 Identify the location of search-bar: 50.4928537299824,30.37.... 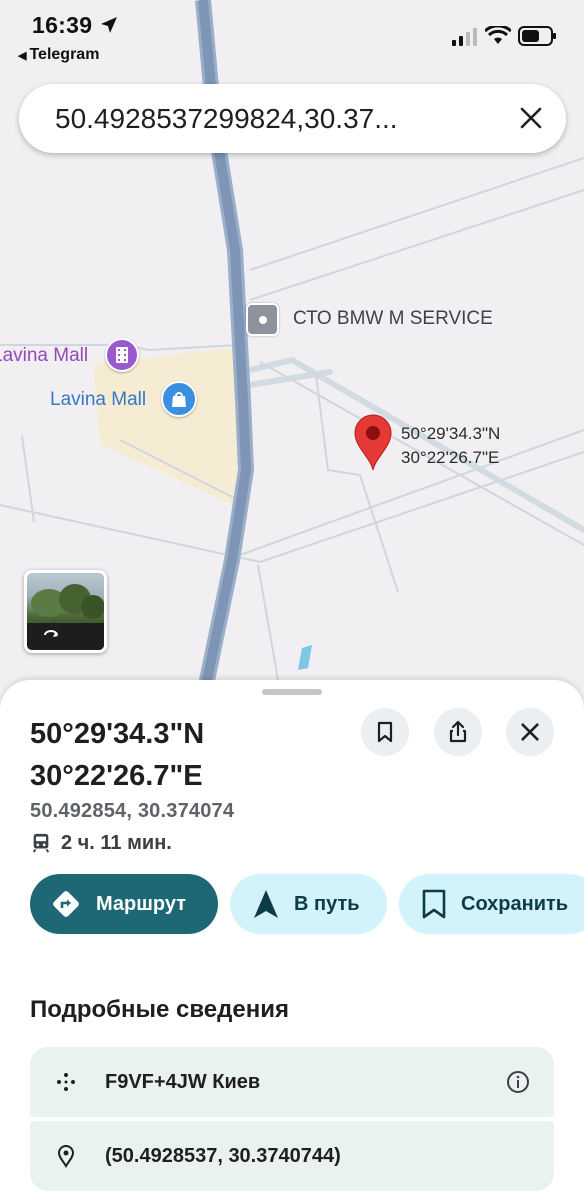
(292, 118).